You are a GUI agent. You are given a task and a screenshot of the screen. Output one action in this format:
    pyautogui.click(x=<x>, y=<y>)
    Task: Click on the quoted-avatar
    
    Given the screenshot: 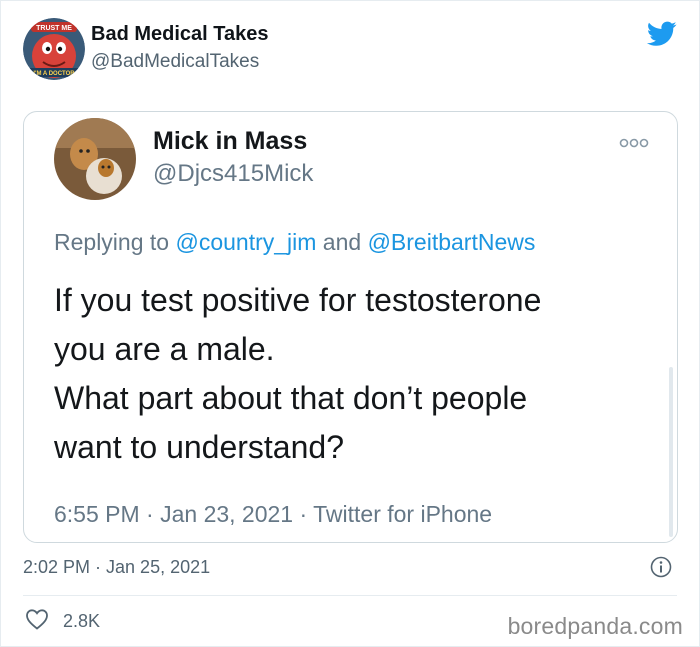 What is the action you would take?
    pyautogui.click(x=95, y=159)
    